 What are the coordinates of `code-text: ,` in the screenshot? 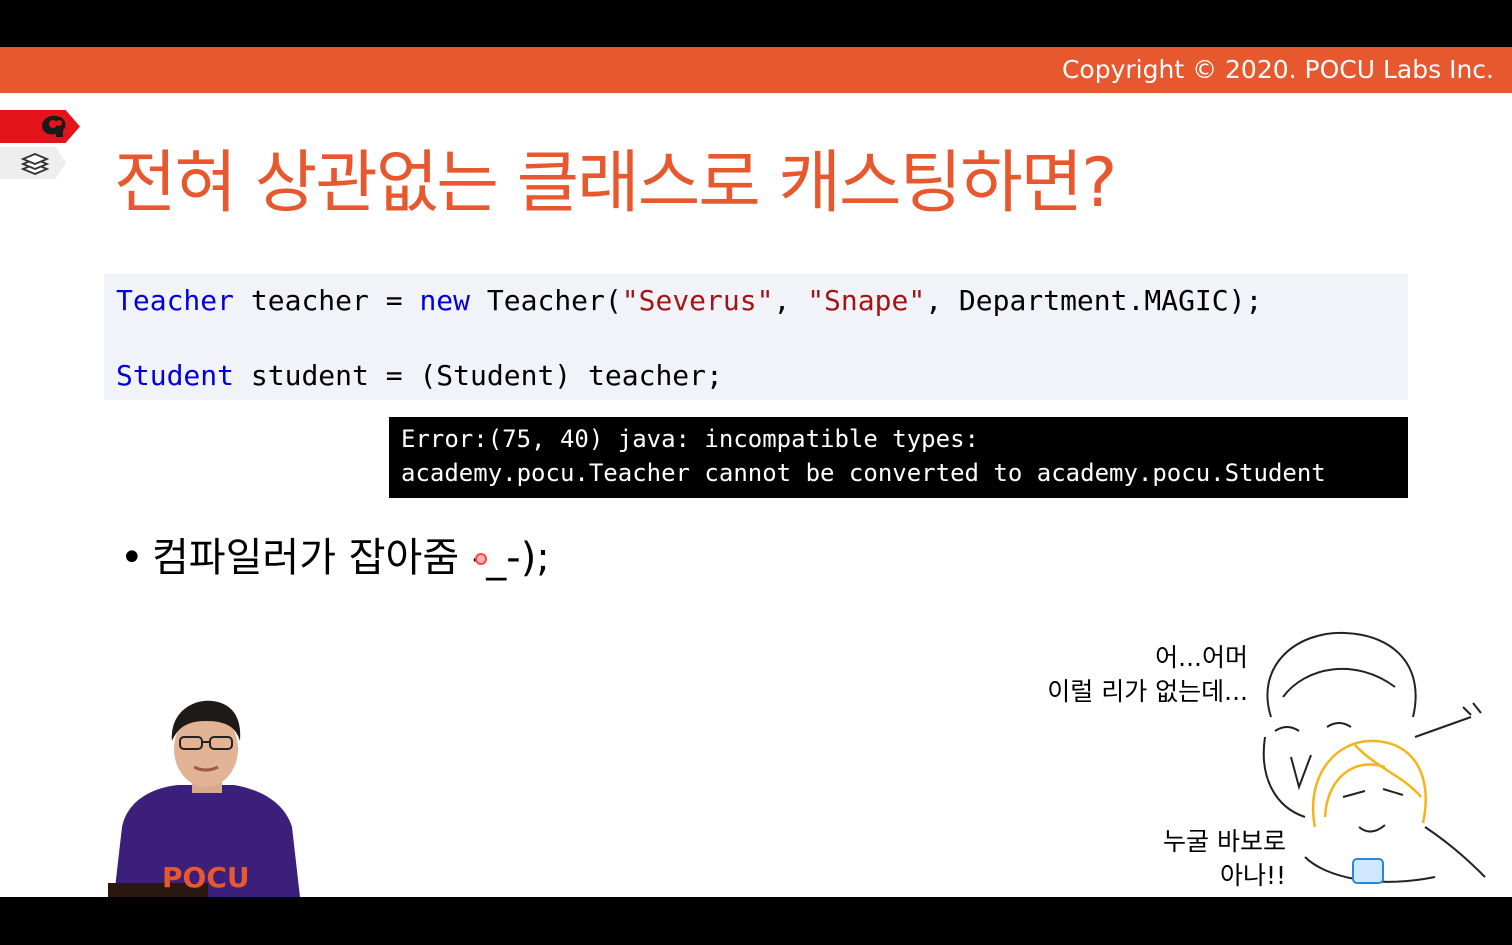 It's located at (790, 300).